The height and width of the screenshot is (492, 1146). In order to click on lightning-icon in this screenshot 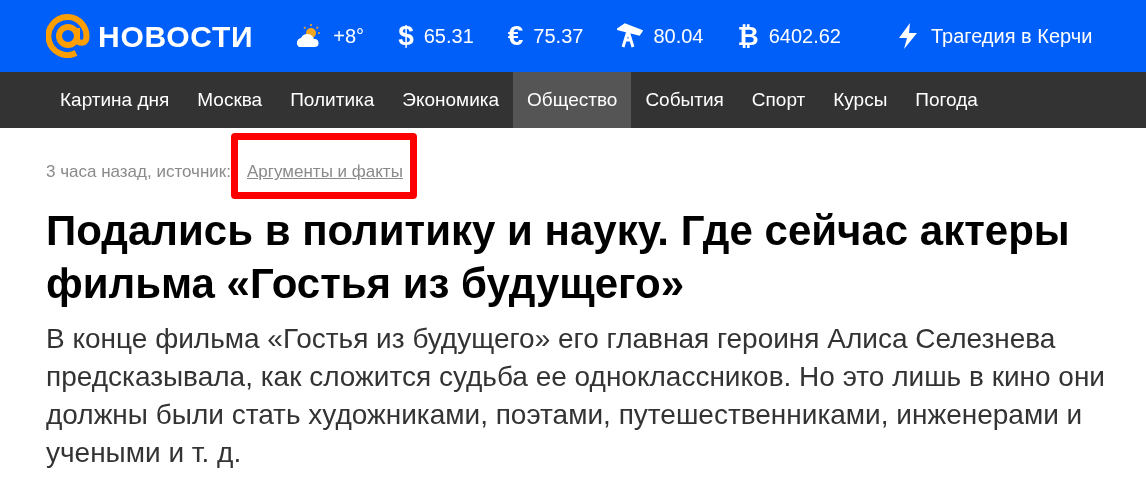, I will do `click(907, 36)`.